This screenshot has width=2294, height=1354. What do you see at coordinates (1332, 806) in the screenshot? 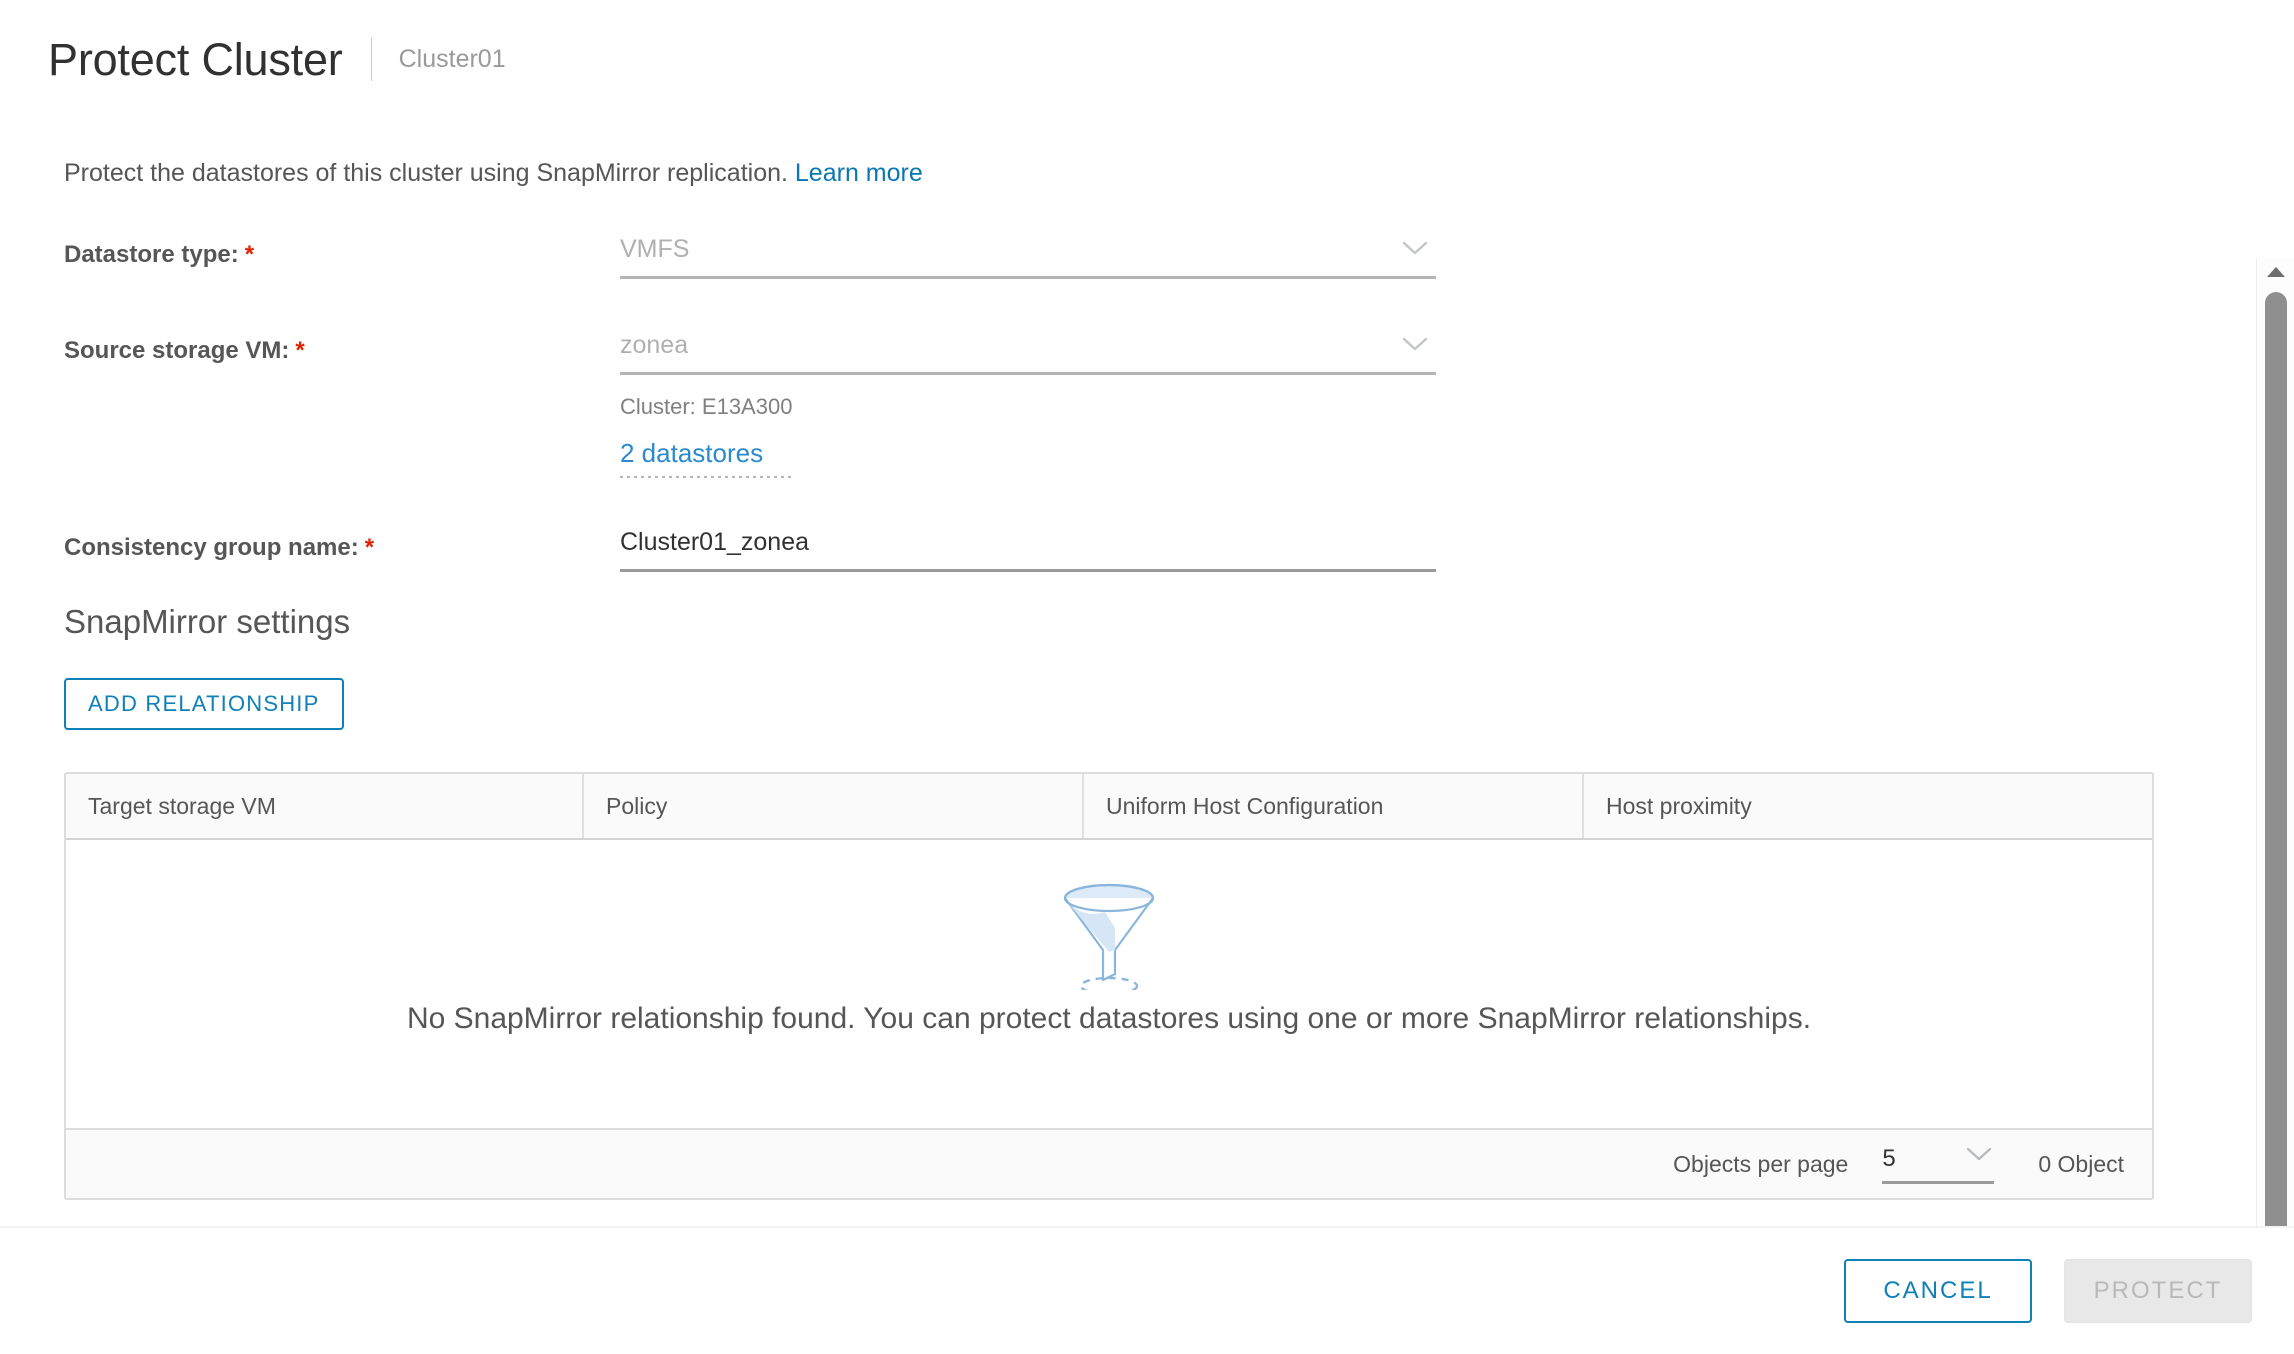
I see `column-header-uniform-host-configuration: Uniform Host Configuration` at bounding box center [1332, 806].